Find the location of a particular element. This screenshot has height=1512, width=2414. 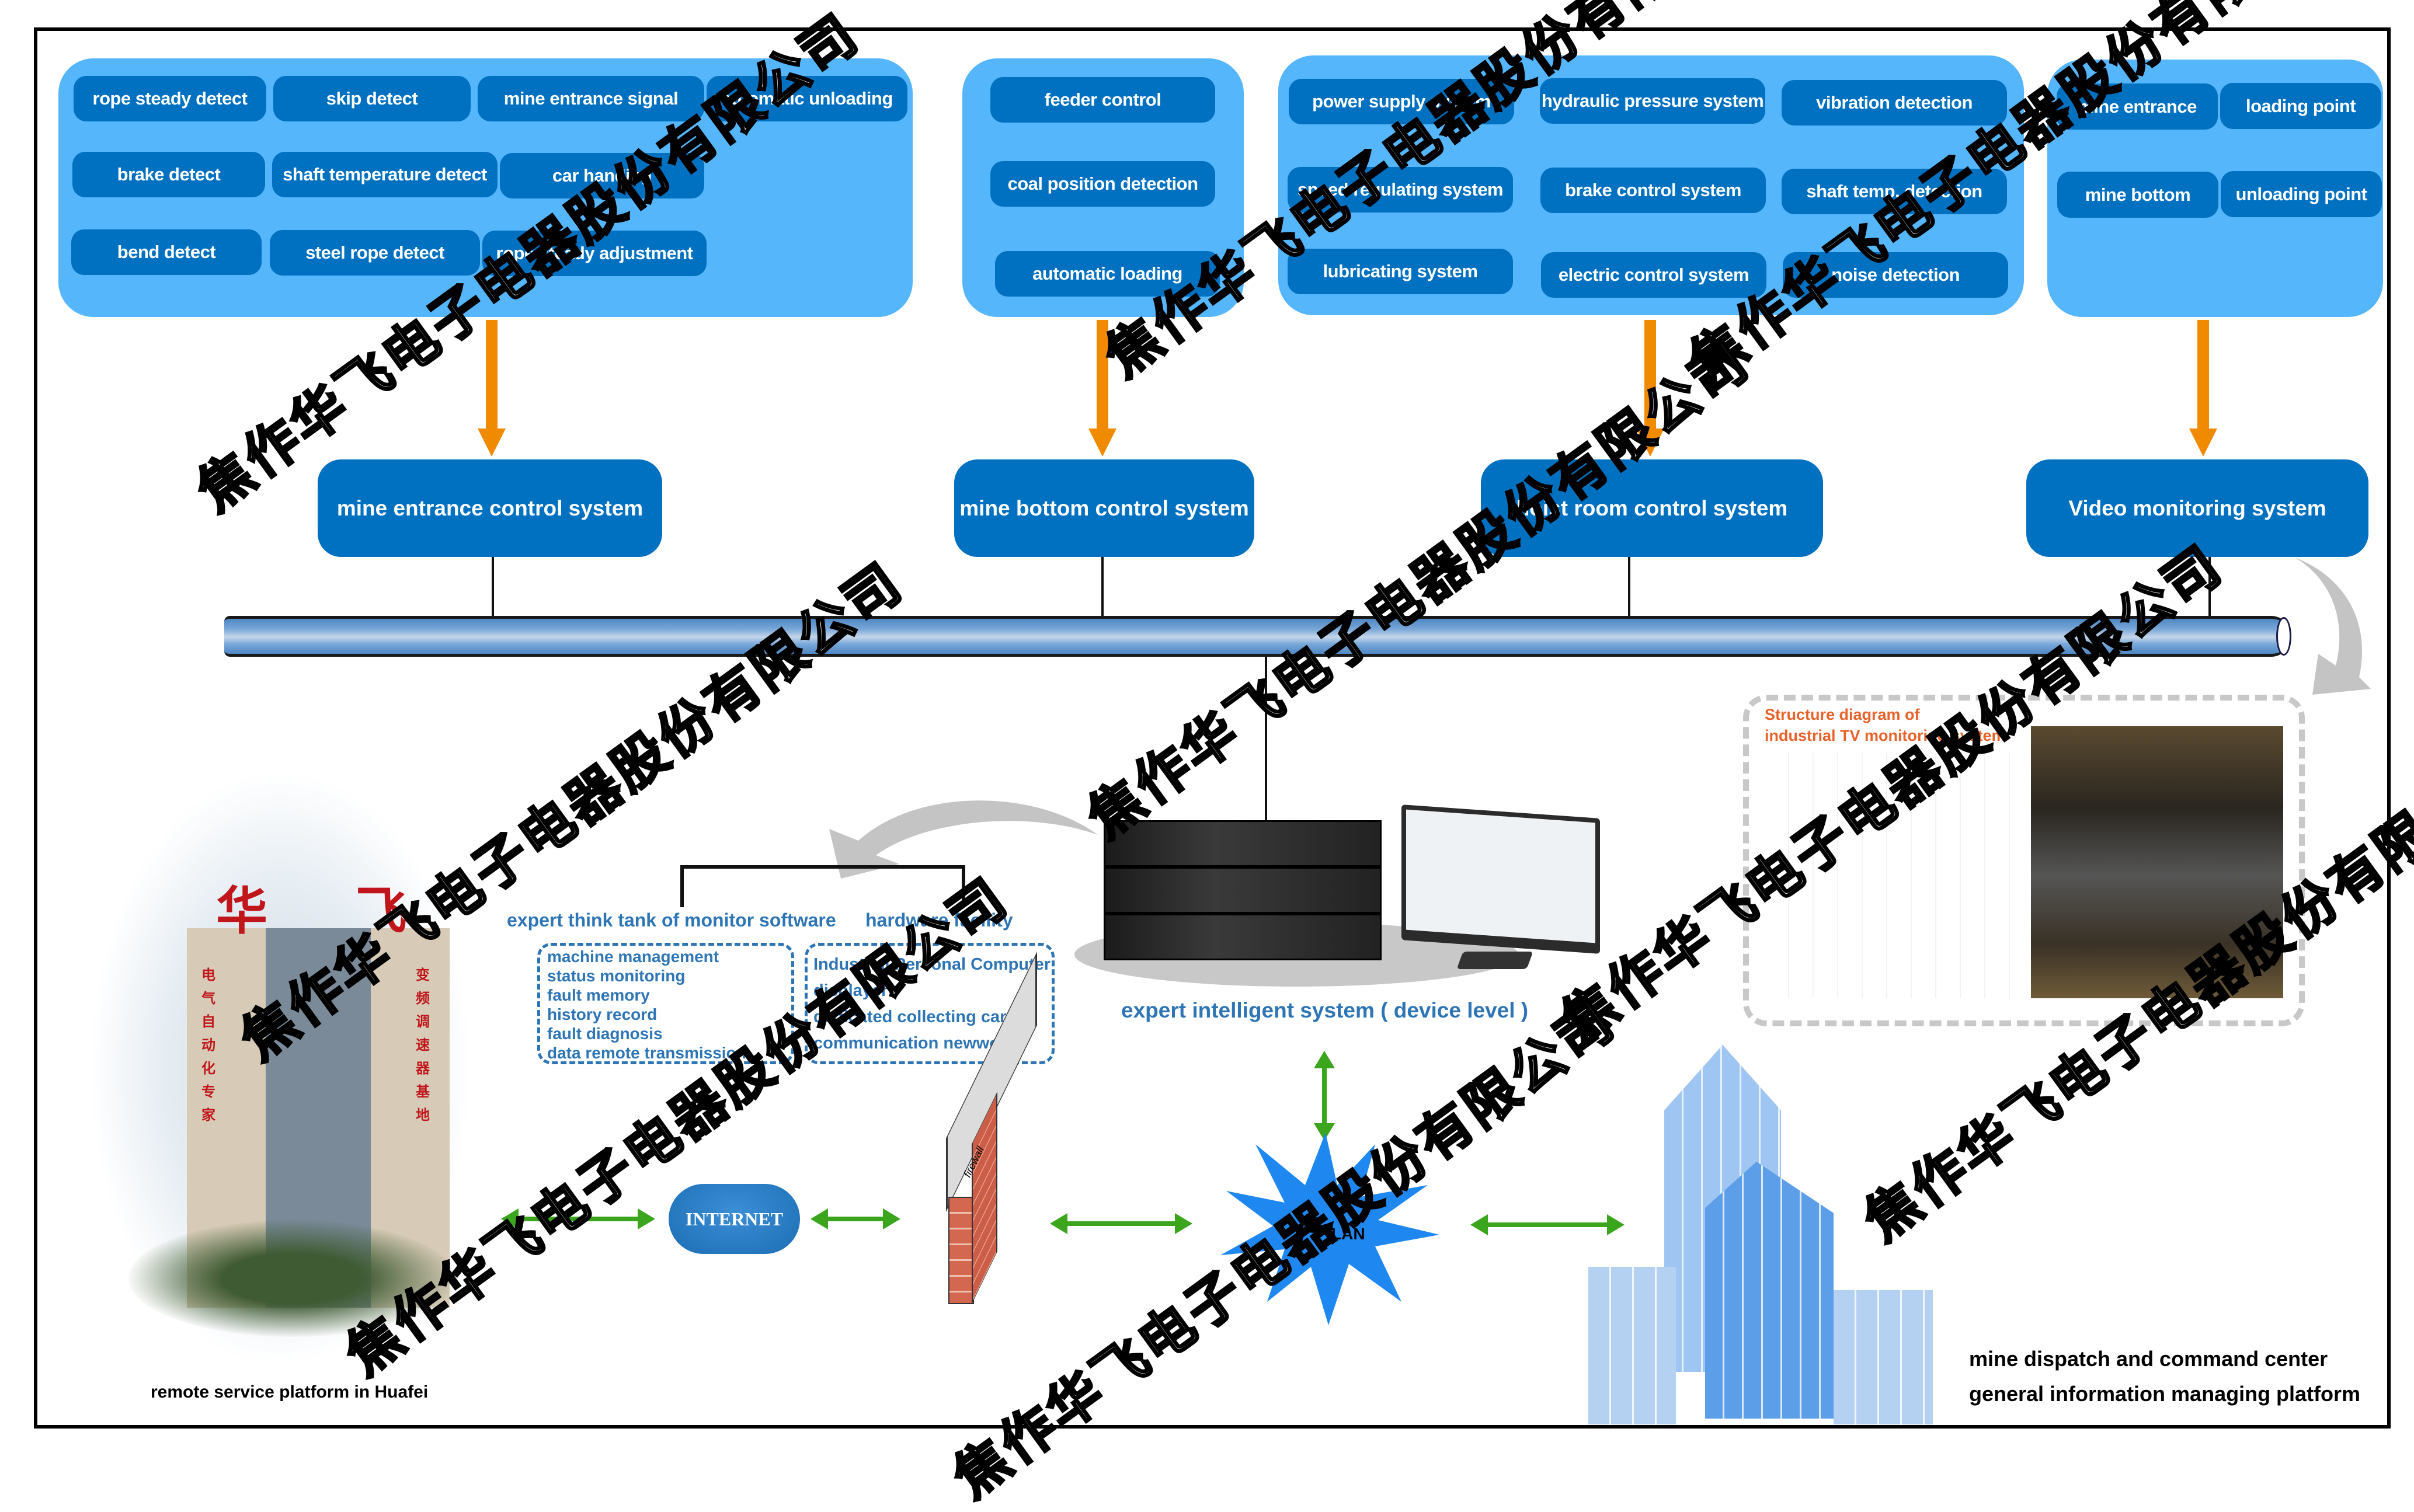

chip-automatic-loading: automatic loading is located at coordinates (1108, 274).